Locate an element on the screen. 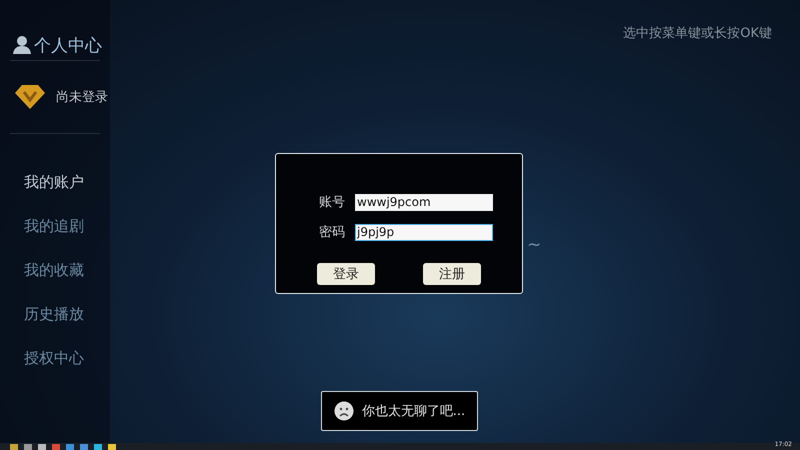 This screenshot has height=450, width=800. field-label: 密码 is located at coordinates (332, 232).